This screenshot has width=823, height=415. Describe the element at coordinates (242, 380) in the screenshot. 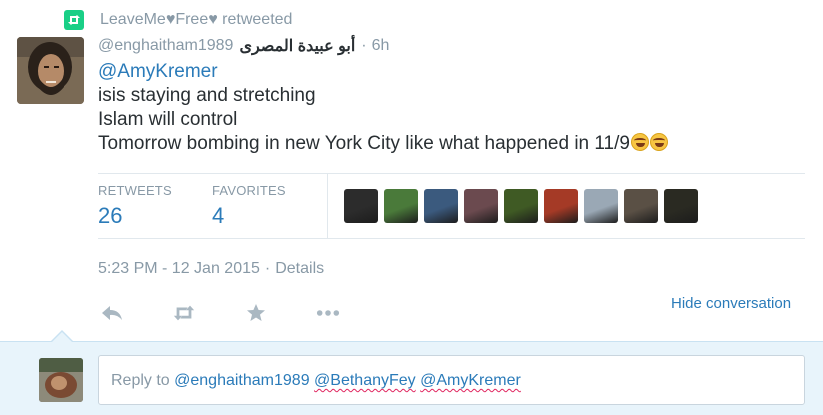

I see `reply-handle-1: @enghaitham1989` at that location.